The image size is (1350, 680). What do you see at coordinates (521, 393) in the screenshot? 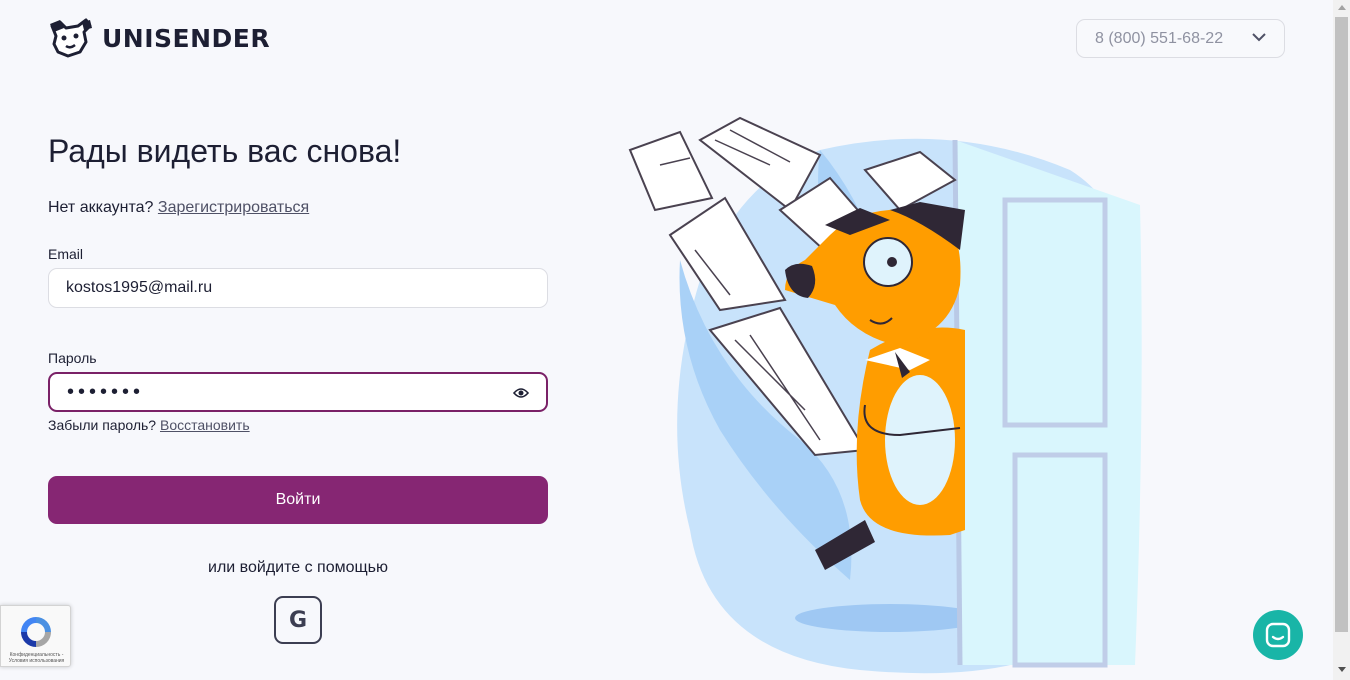
I see `eye-icon` at bounding box center [521, 393].